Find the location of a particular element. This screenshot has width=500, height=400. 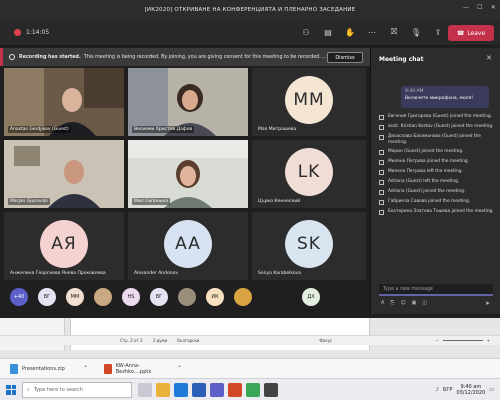

avatar: AA is located at coordinates (188, 244).